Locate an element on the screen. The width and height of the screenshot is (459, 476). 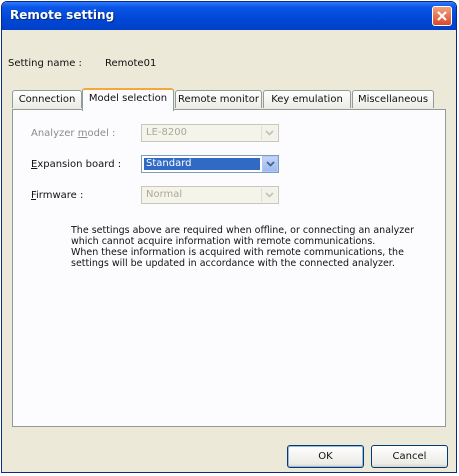
setting-name-label: Setting name : is located at coordinates (45, 63).